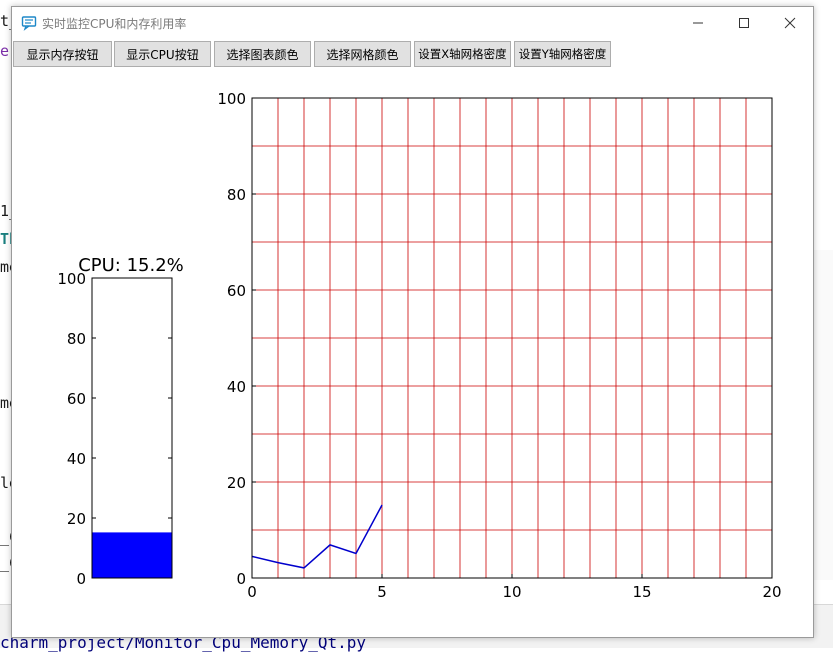 The height and width of the screenshot is (652, 833). Describe the element at coordinates (252, 592) in the screenshot. I see `line-x-tick-label: 0` at that location.